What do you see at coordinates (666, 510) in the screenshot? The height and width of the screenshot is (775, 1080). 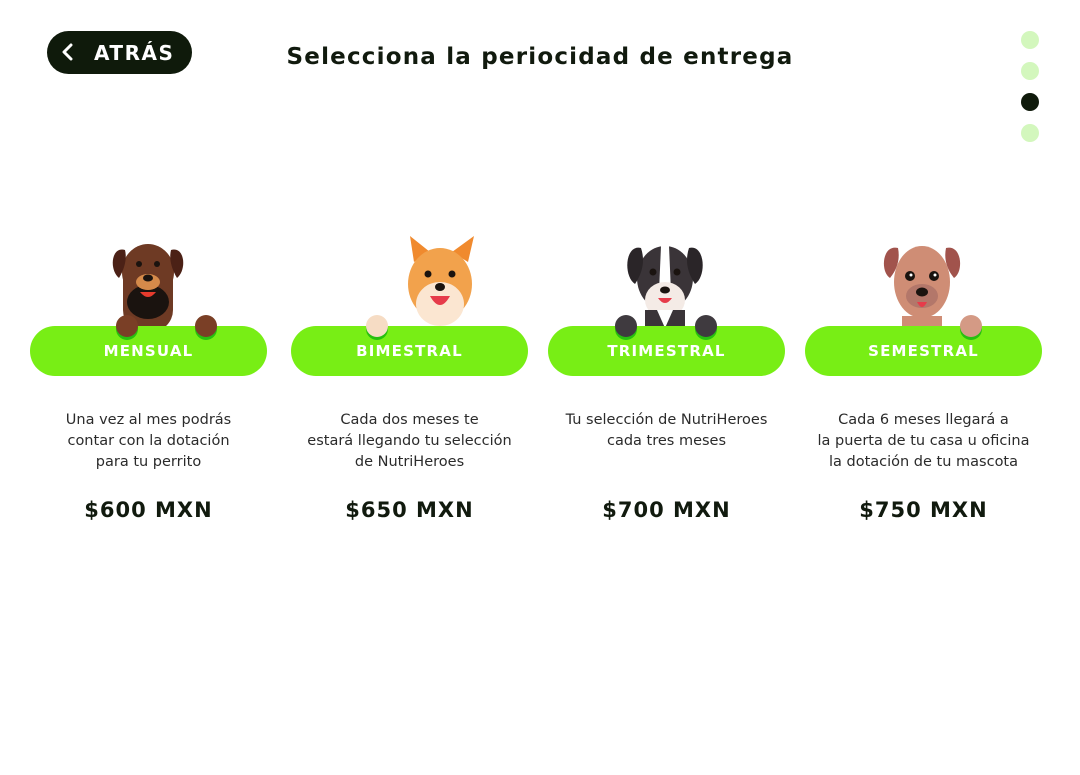 I see `plan-price: $700 MXN` at bounding box center [666, 510].